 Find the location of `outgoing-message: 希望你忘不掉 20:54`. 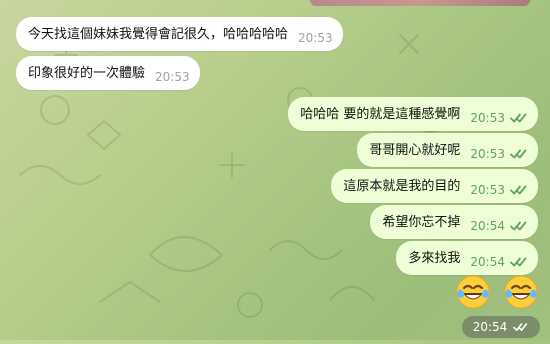

outgoing-message: 希望你忘不掉 20:54 is located at coordinates (454, 222).